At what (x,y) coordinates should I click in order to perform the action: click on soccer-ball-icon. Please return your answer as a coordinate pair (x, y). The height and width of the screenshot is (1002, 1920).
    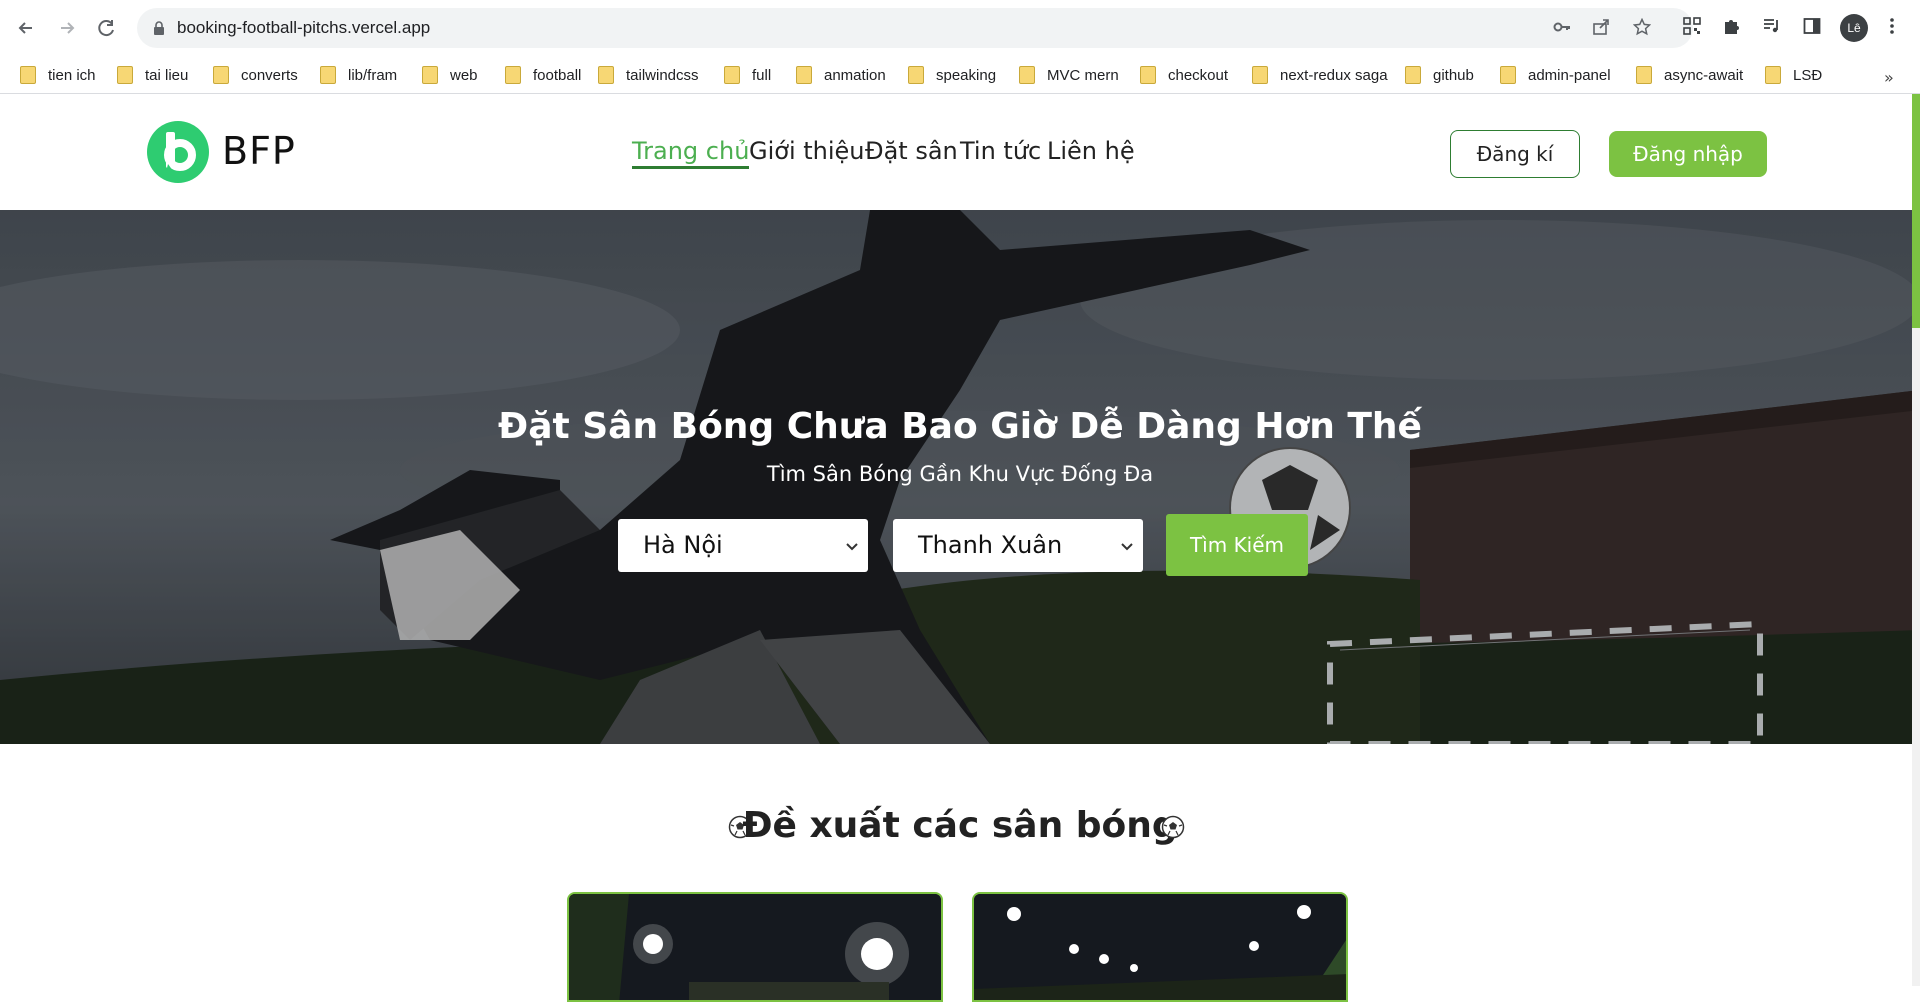
    Looking at the image, I should click on (1173, 827).